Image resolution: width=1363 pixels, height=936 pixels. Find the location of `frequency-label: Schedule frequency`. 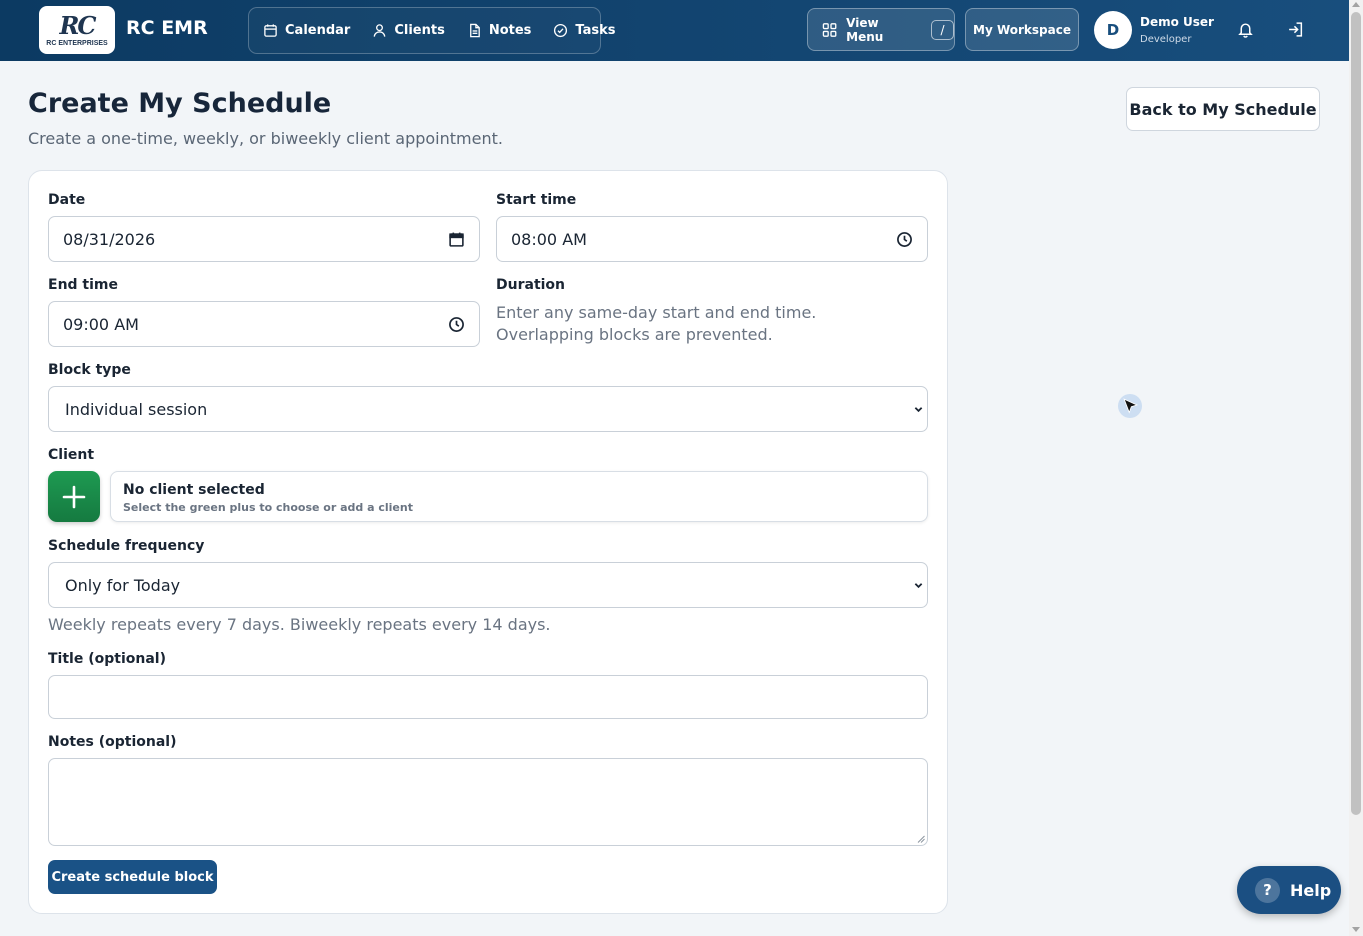

frequency-label: Schedule frequency is located at coordinates (126, 546).